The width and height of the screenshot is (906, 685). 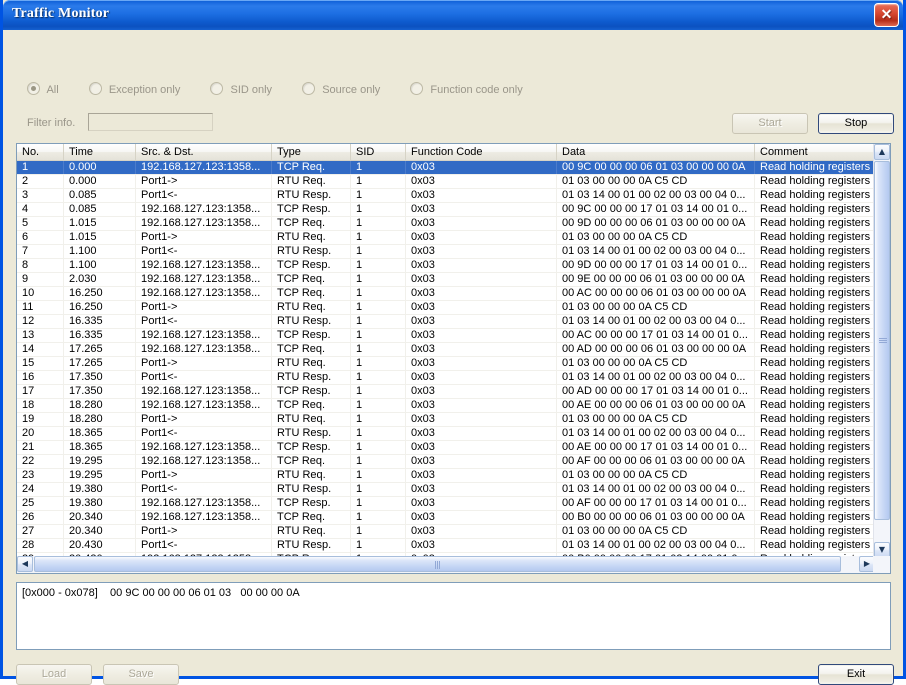 I want to click on radio-sid-only: SID only, so click(x=241, y=89).